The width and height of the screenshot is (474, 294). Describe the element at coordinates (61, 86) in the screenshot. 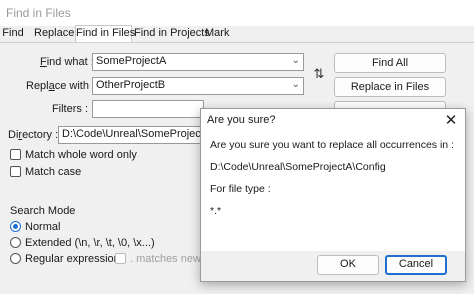

I see `replace-with-label: Replace with :` at that location.